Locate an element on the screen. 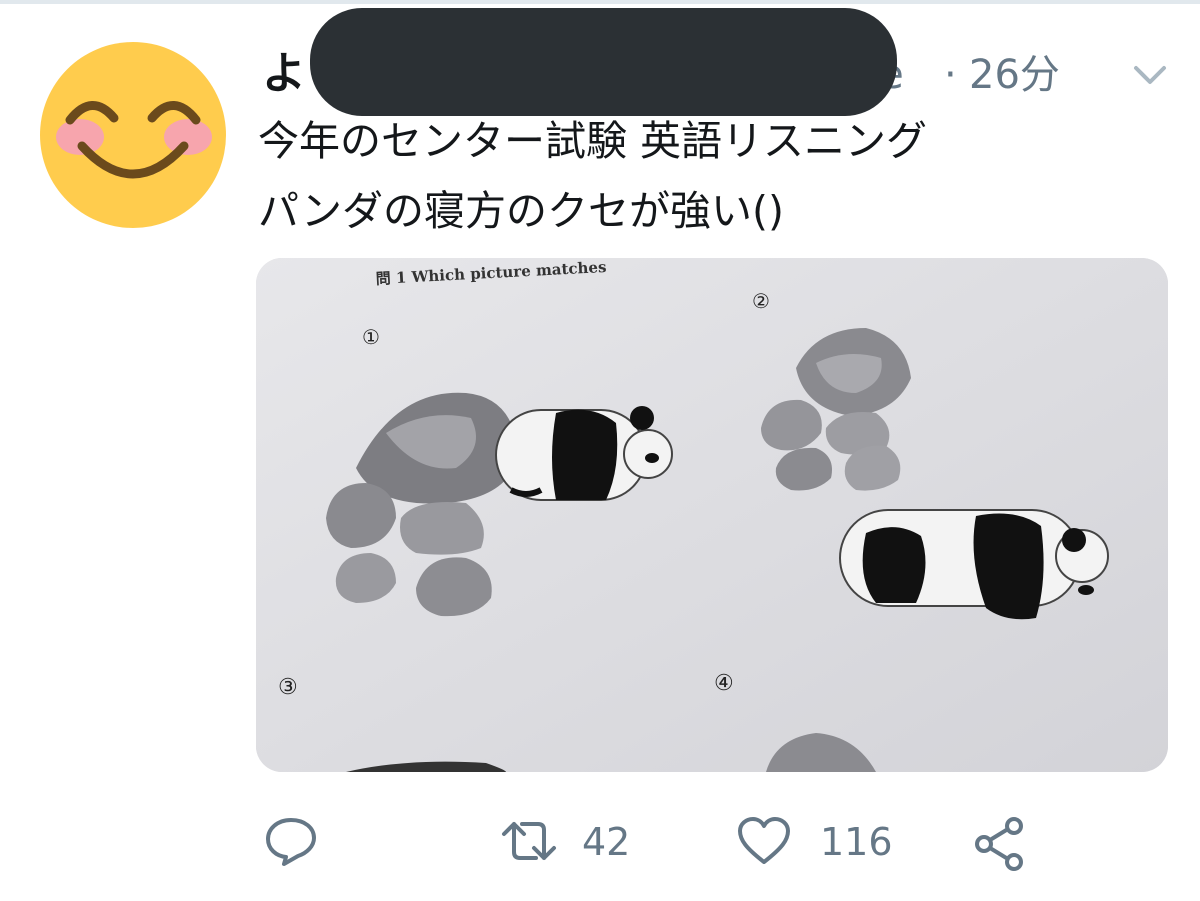  retweet-icon is located at coordinates (529, 841).